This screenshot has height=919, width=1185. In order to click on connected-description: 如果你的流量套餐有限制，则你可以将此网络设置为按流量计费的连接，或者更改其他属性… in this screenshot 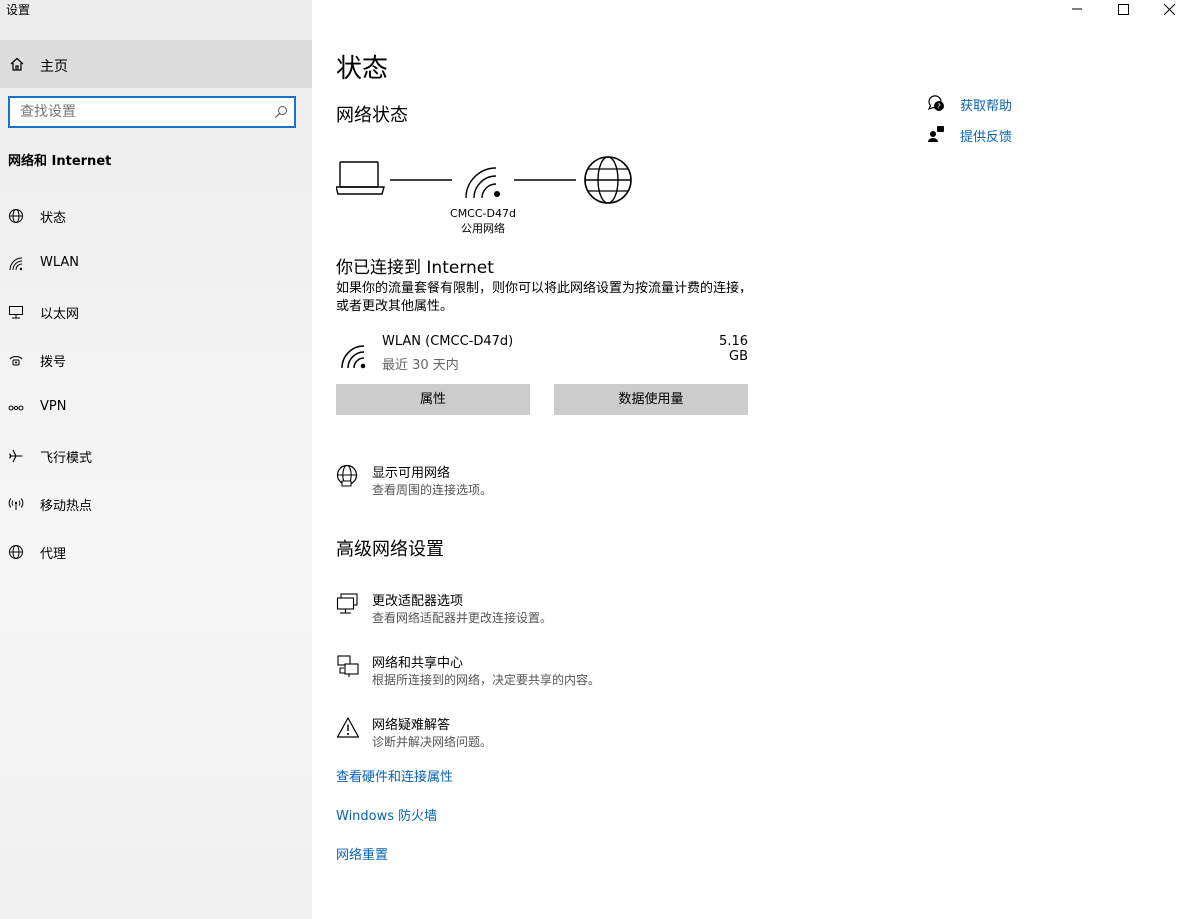, I will do `click(544, 297)`.